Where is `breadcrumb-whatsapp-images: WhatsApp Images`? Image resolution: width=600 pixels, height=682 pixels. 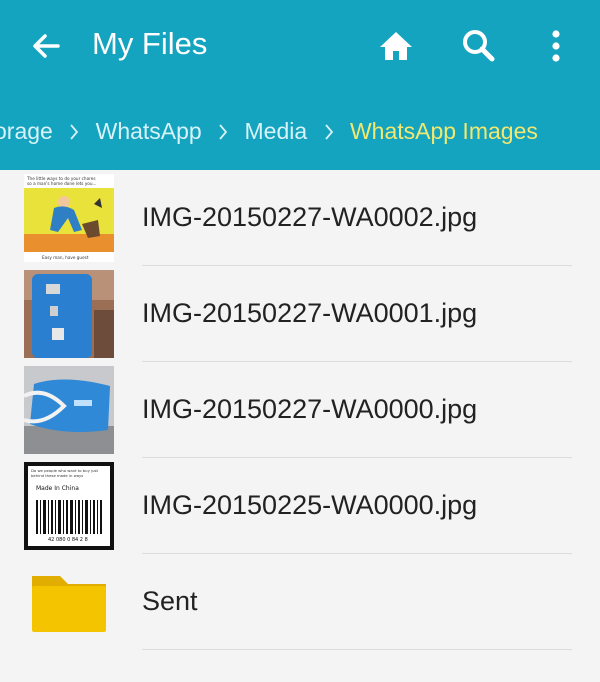 breadcrumb-whatsapp-images: WhatsApp Images is located at coordinates (444, 131).